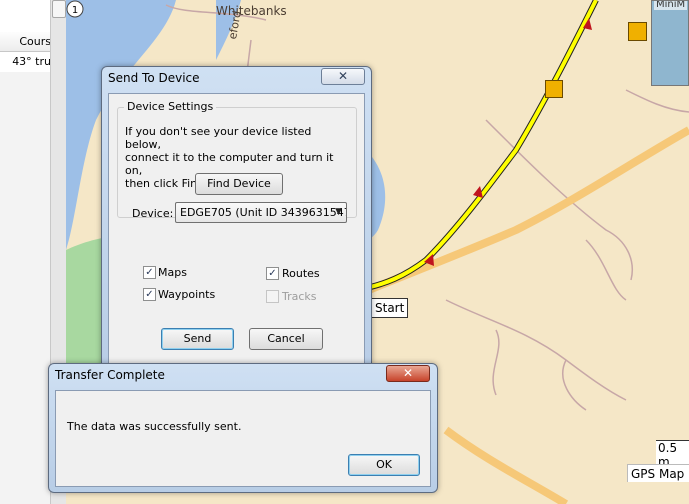  I want to click on panel-blank-area, so click(25, 16).